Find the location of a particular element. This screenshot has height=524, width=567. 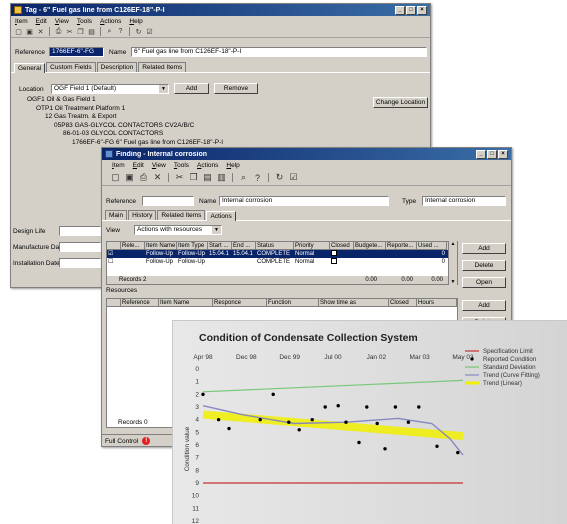

tab-history: History is located at coordinates (142, 215).